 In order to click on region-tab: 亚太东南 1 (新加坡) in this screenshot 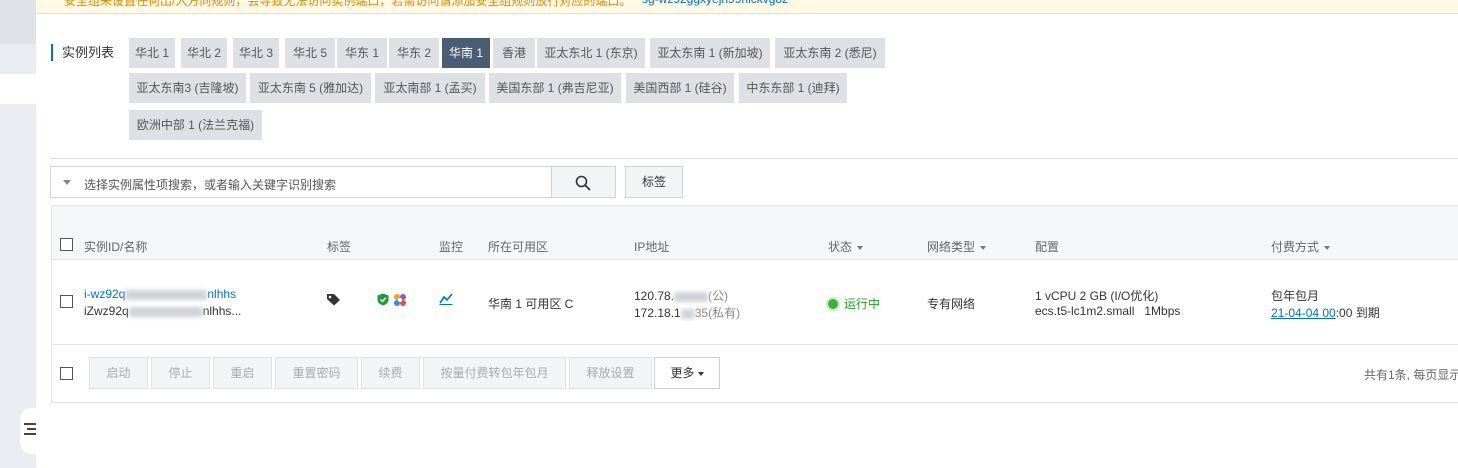, I will do `click(710, 53)`.